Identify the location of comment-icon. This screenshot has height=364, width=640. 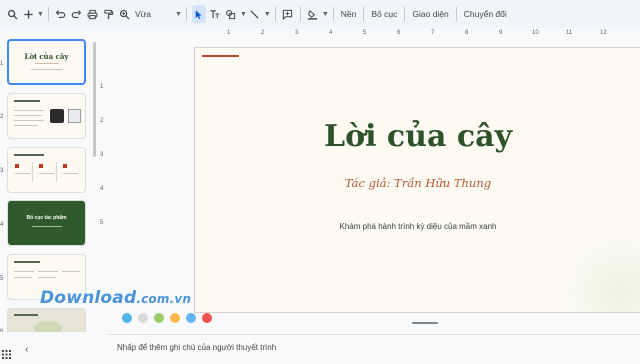
(288, 14).